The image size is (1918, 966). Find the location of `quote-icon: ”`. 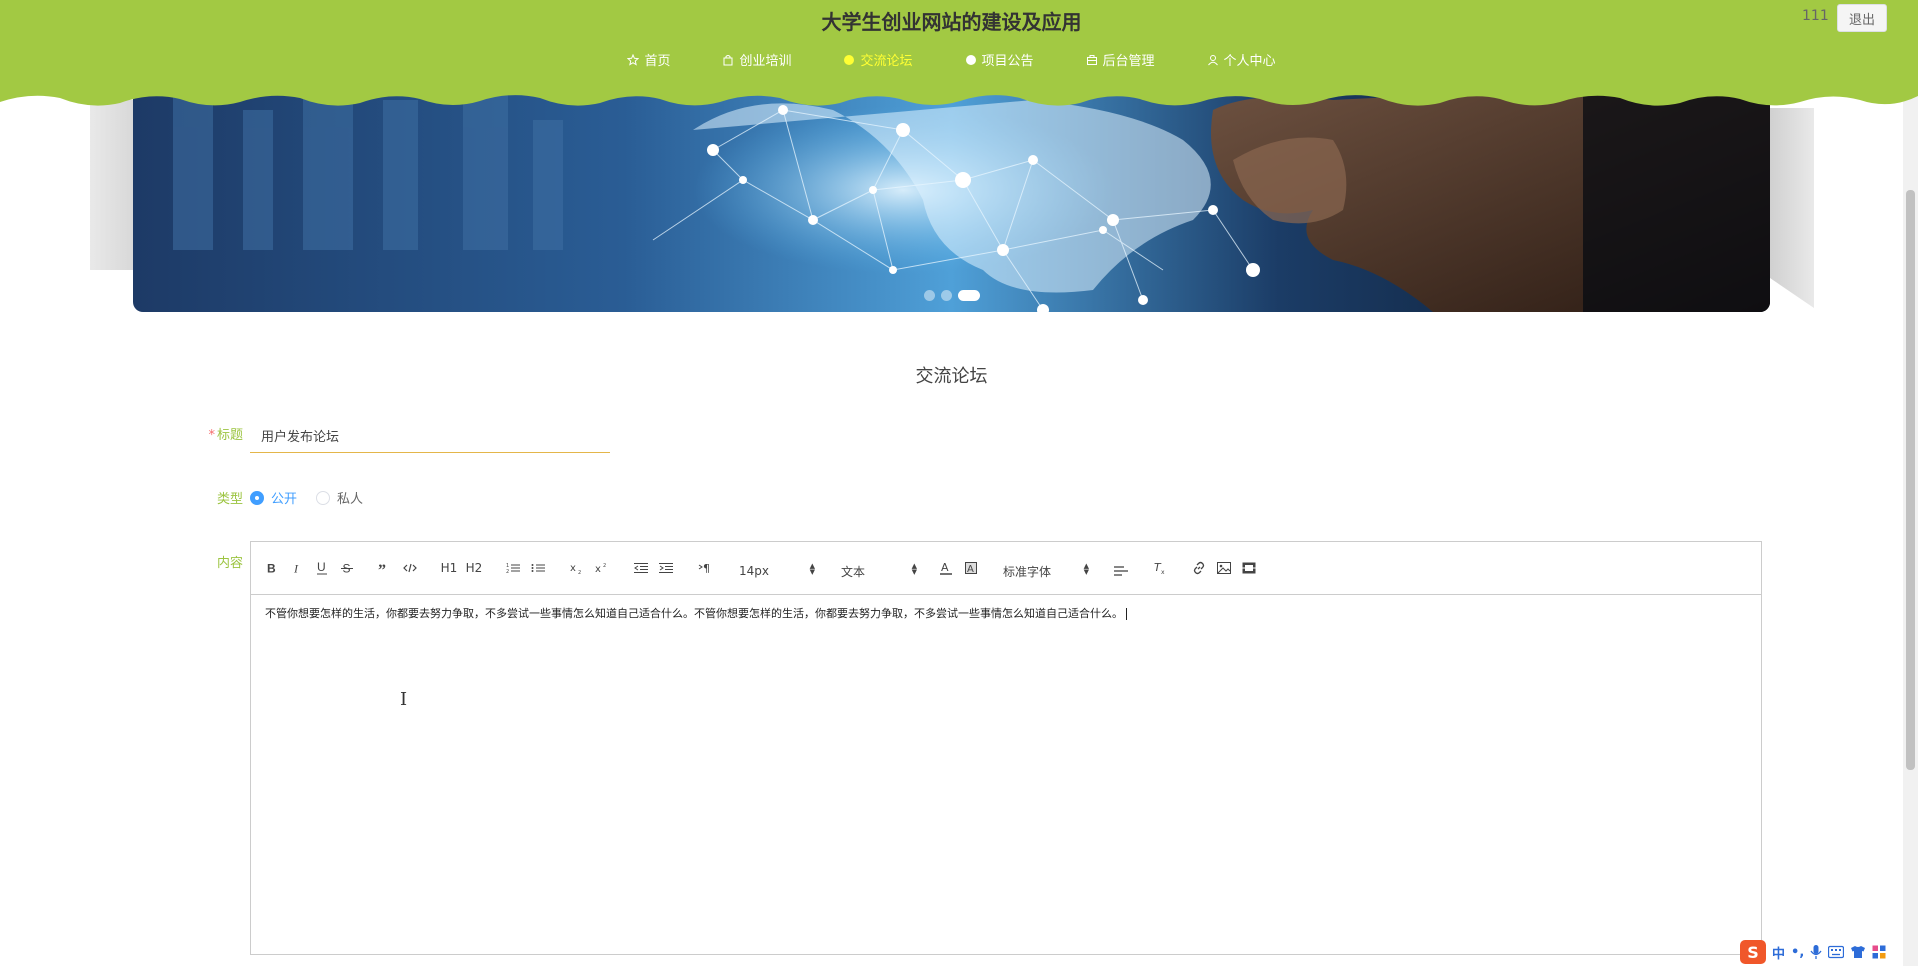

quote-icon: ” is located at coordinates (382, 568).